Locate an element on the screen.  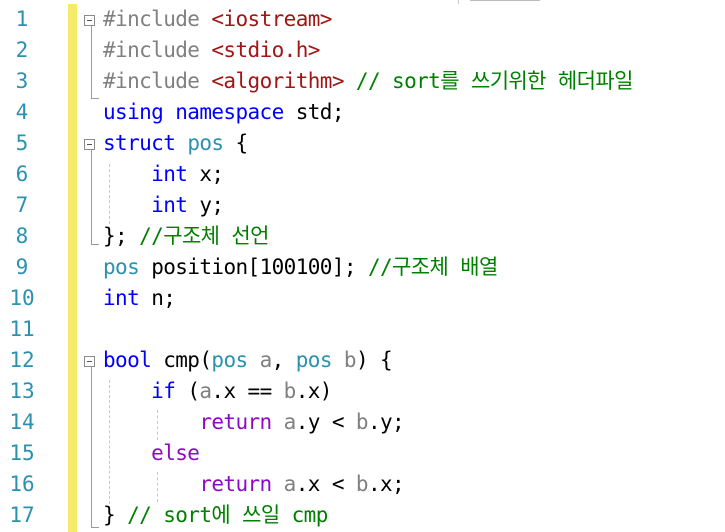
line-number: 6 is located at coordinates (22, 174).